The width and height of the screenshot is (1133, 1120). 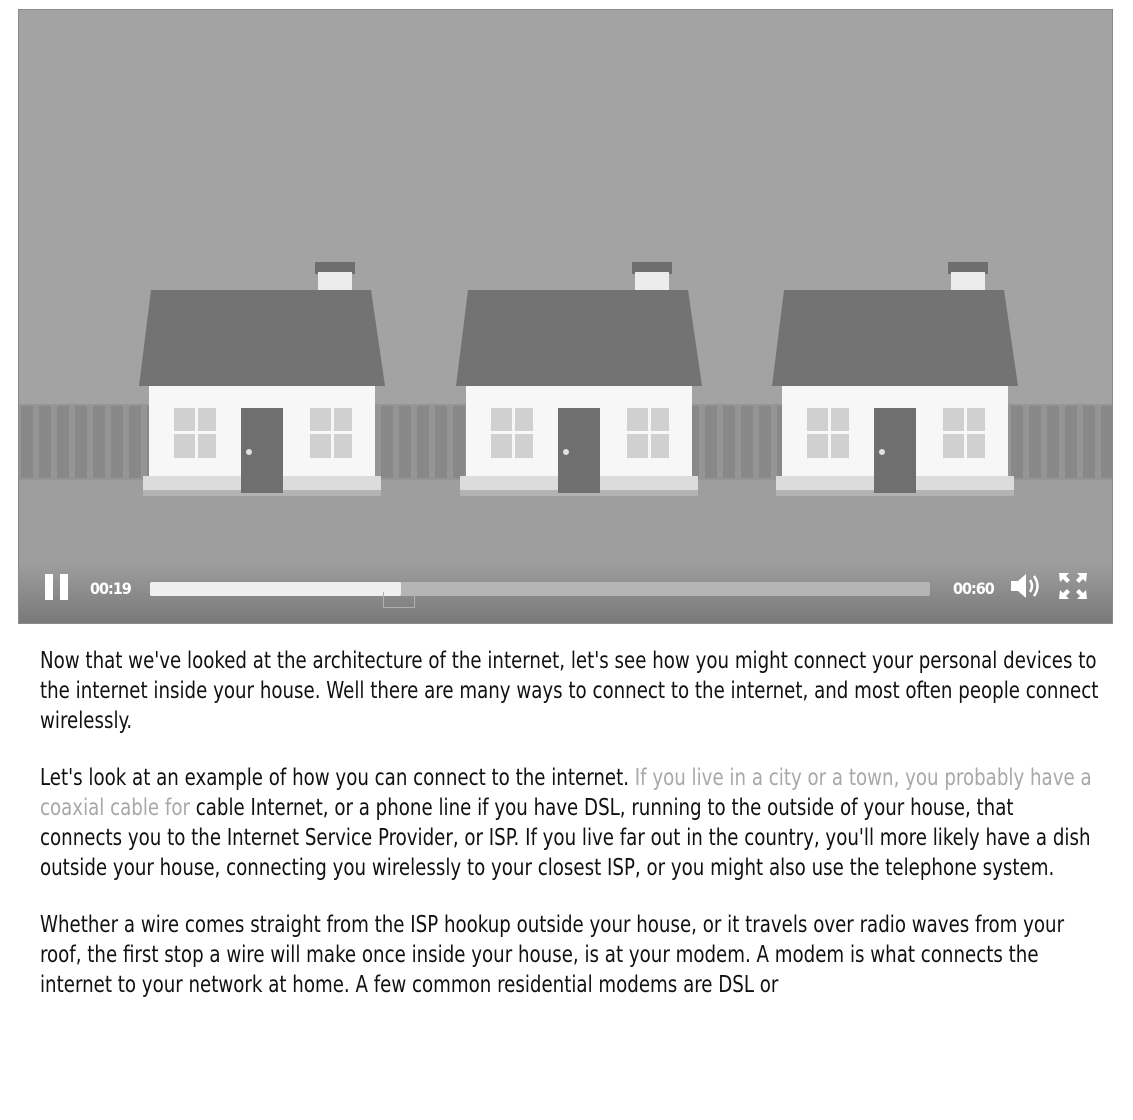 What do you see at coordinates (276, 589) in the screenshot?
I see `progress-fill` at bounding box center [276, 589].